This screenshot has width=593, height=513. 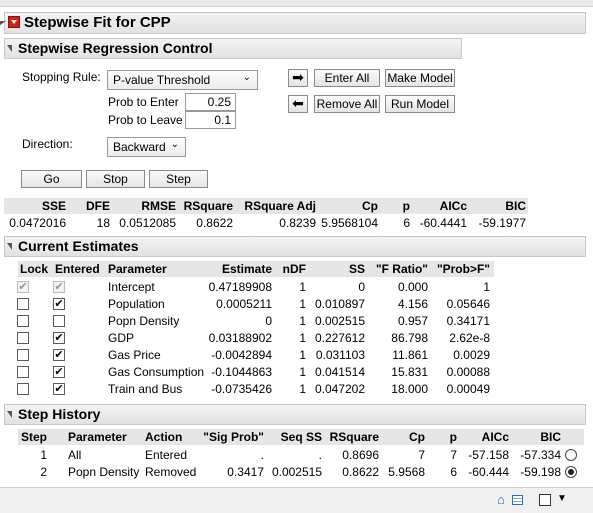 What do you see at coordinates (144, 321) in the screenshot?
I see `parameter-name: Popn Density` at bounding box center [144, 321].